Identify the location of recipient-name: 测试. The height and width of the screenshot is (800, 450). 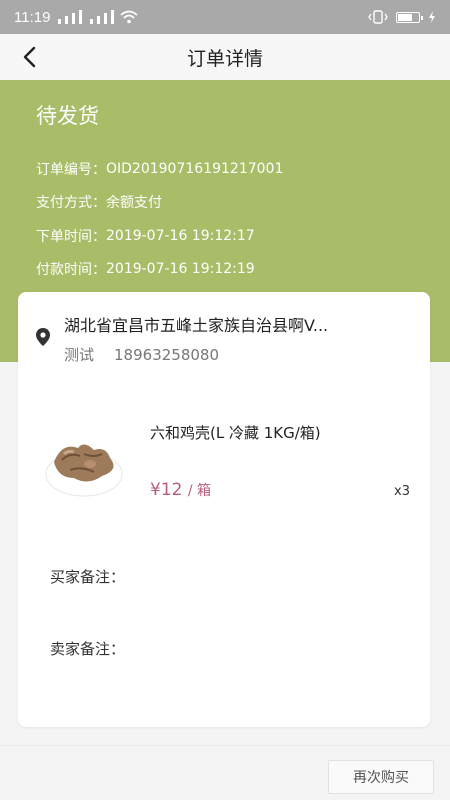
(79, 355).